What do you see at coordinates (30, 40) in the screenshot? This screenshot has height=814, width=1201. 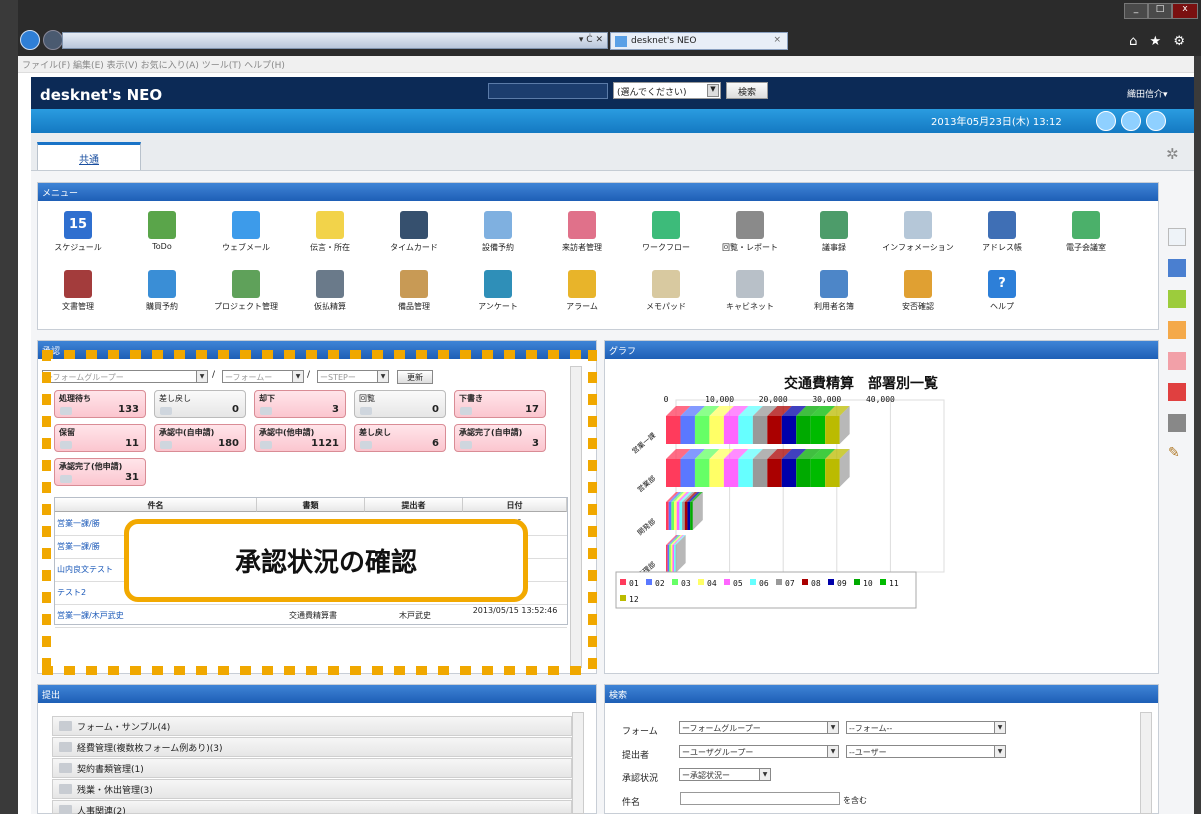 I see `back-button` at bounding box center [30, 40].